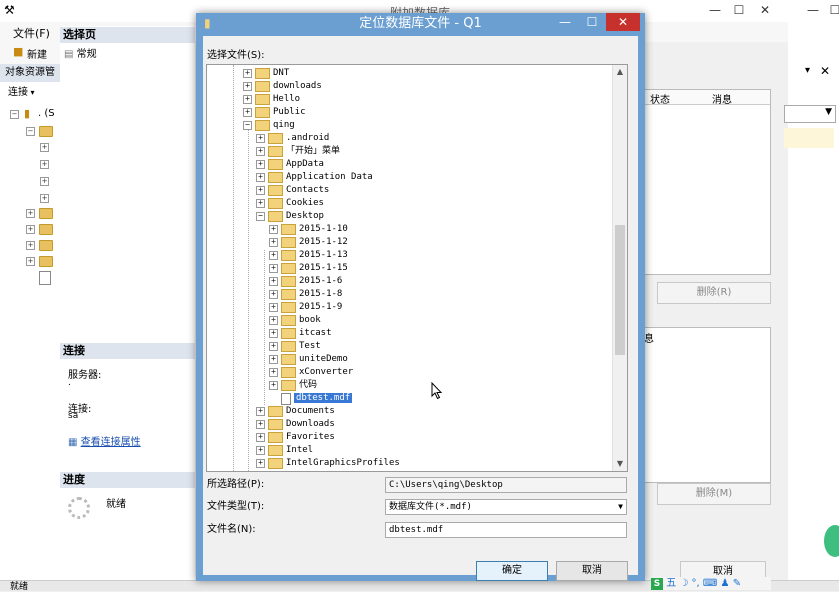  What do you see at coordinates (266, 73) in the screenshot?
I see `tree-item: + DNT` at bounding box center [266, 73].